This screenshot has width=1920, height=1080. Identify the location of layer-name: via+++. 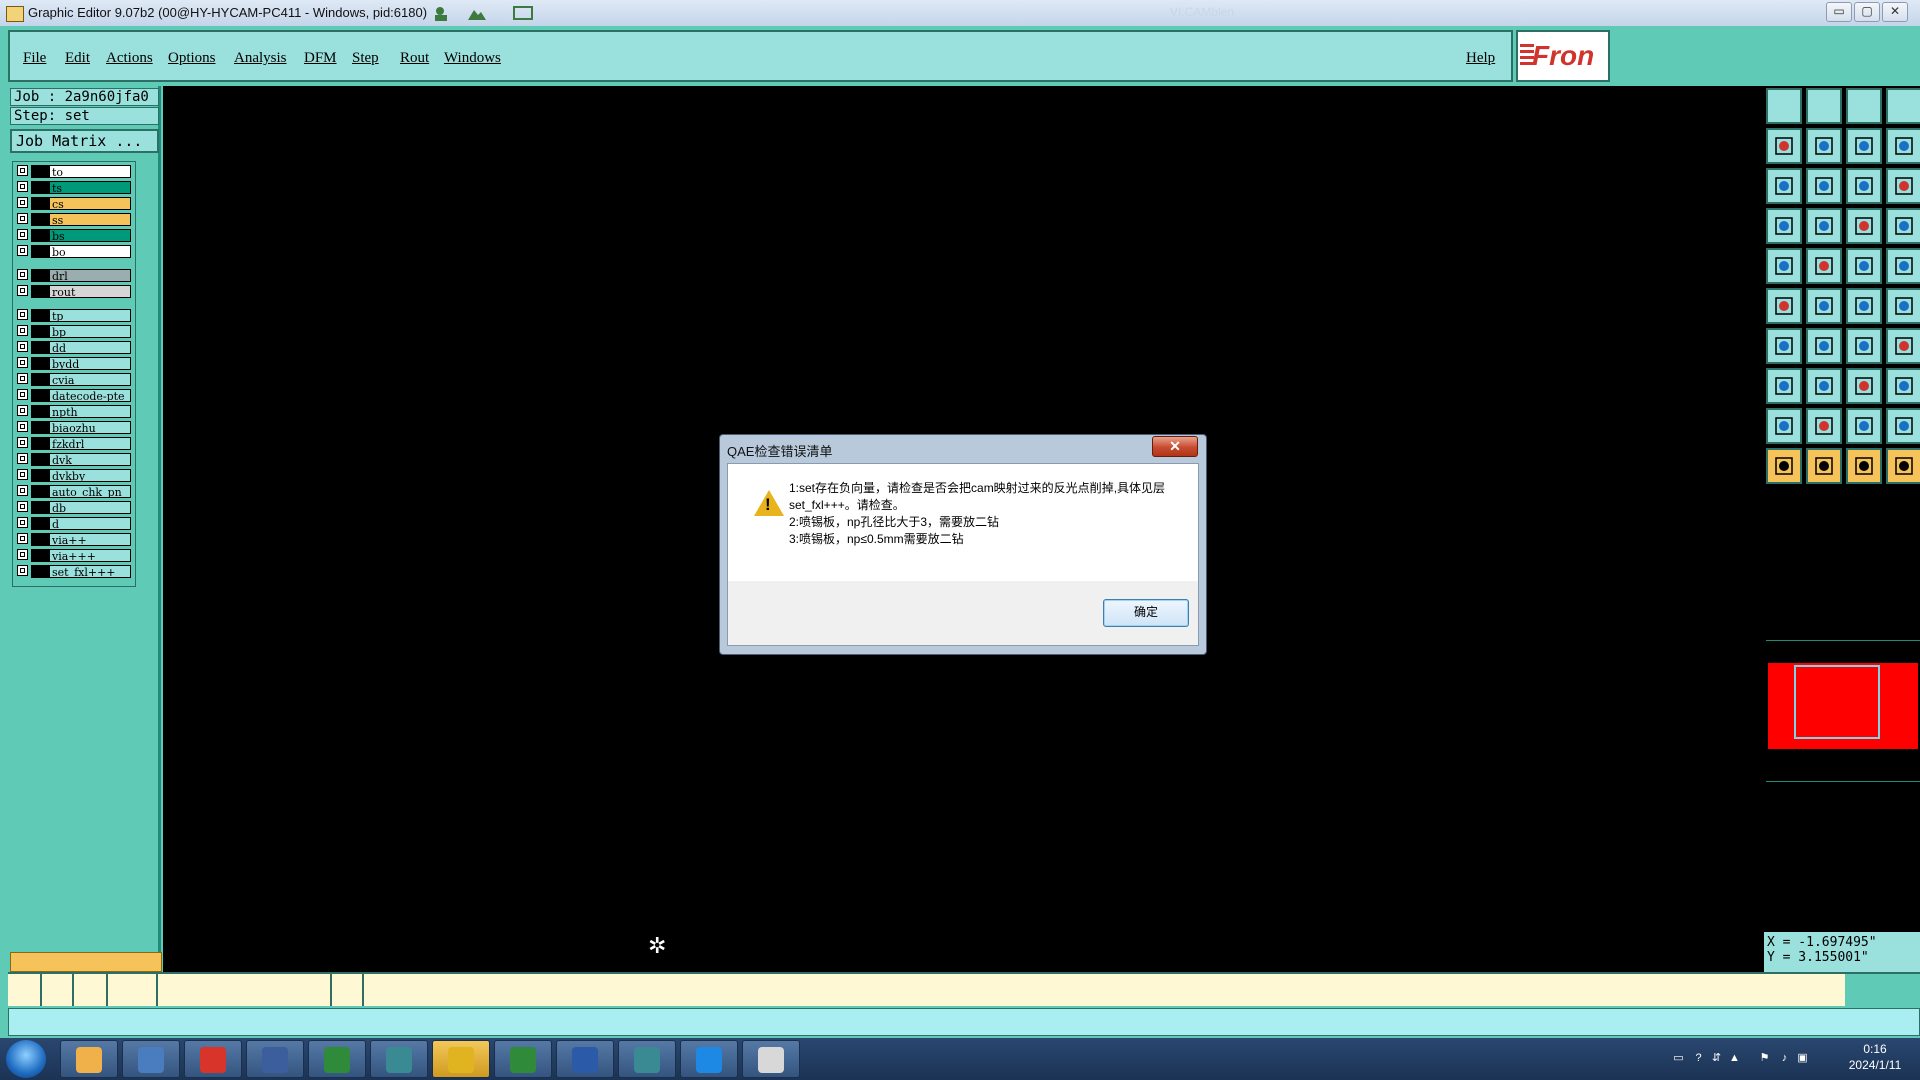
(90, 555).